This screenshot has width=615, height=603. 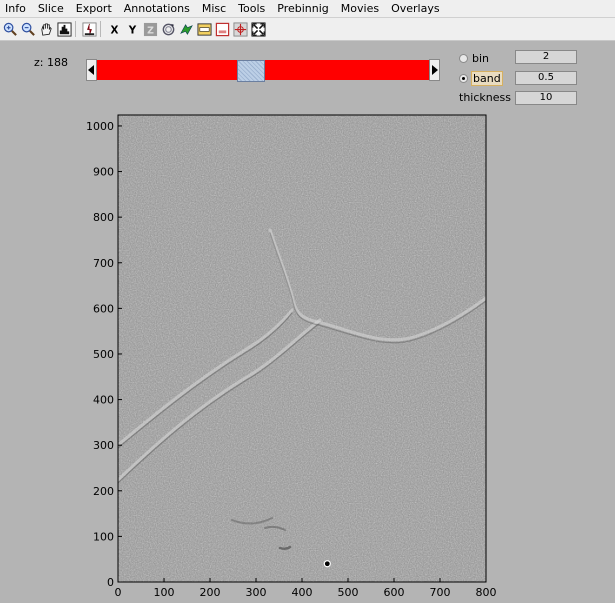 What do you see at coordinates (51, 62) in the screenshot?
I see `z-slice-label: z: 188` at bounding box center [51, 62].